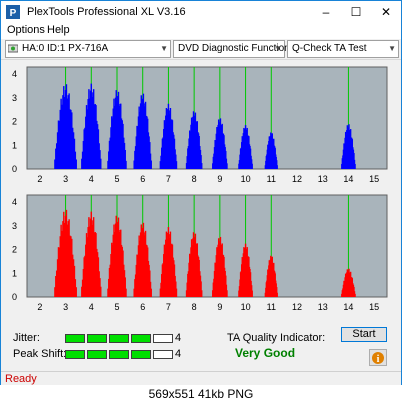 The width and height of the screenshot is (402, 404). I want to click on jitter-meter, so click(119, 338).